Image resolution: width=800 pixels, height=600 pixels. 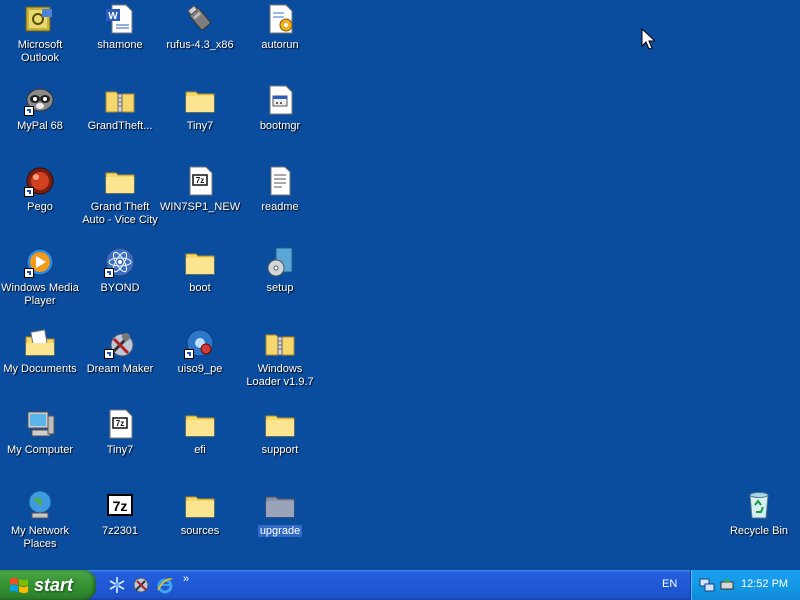 I want to click on media-player-icon, so click(x=40, y=262).